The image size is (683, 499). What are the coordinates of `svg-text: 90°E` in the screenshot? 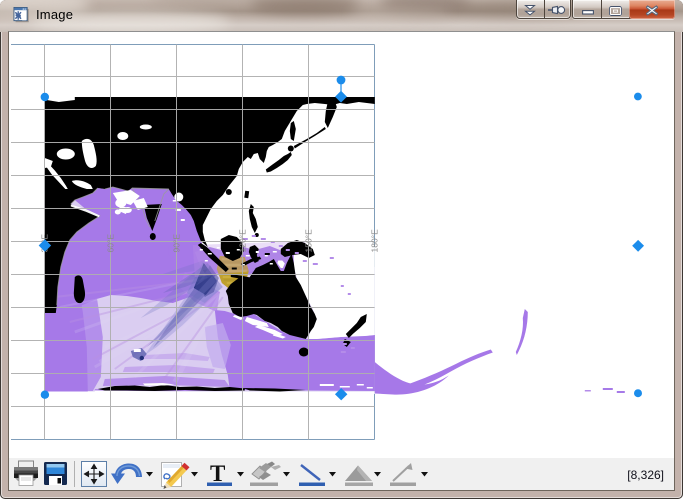 It's located at (177, 243).